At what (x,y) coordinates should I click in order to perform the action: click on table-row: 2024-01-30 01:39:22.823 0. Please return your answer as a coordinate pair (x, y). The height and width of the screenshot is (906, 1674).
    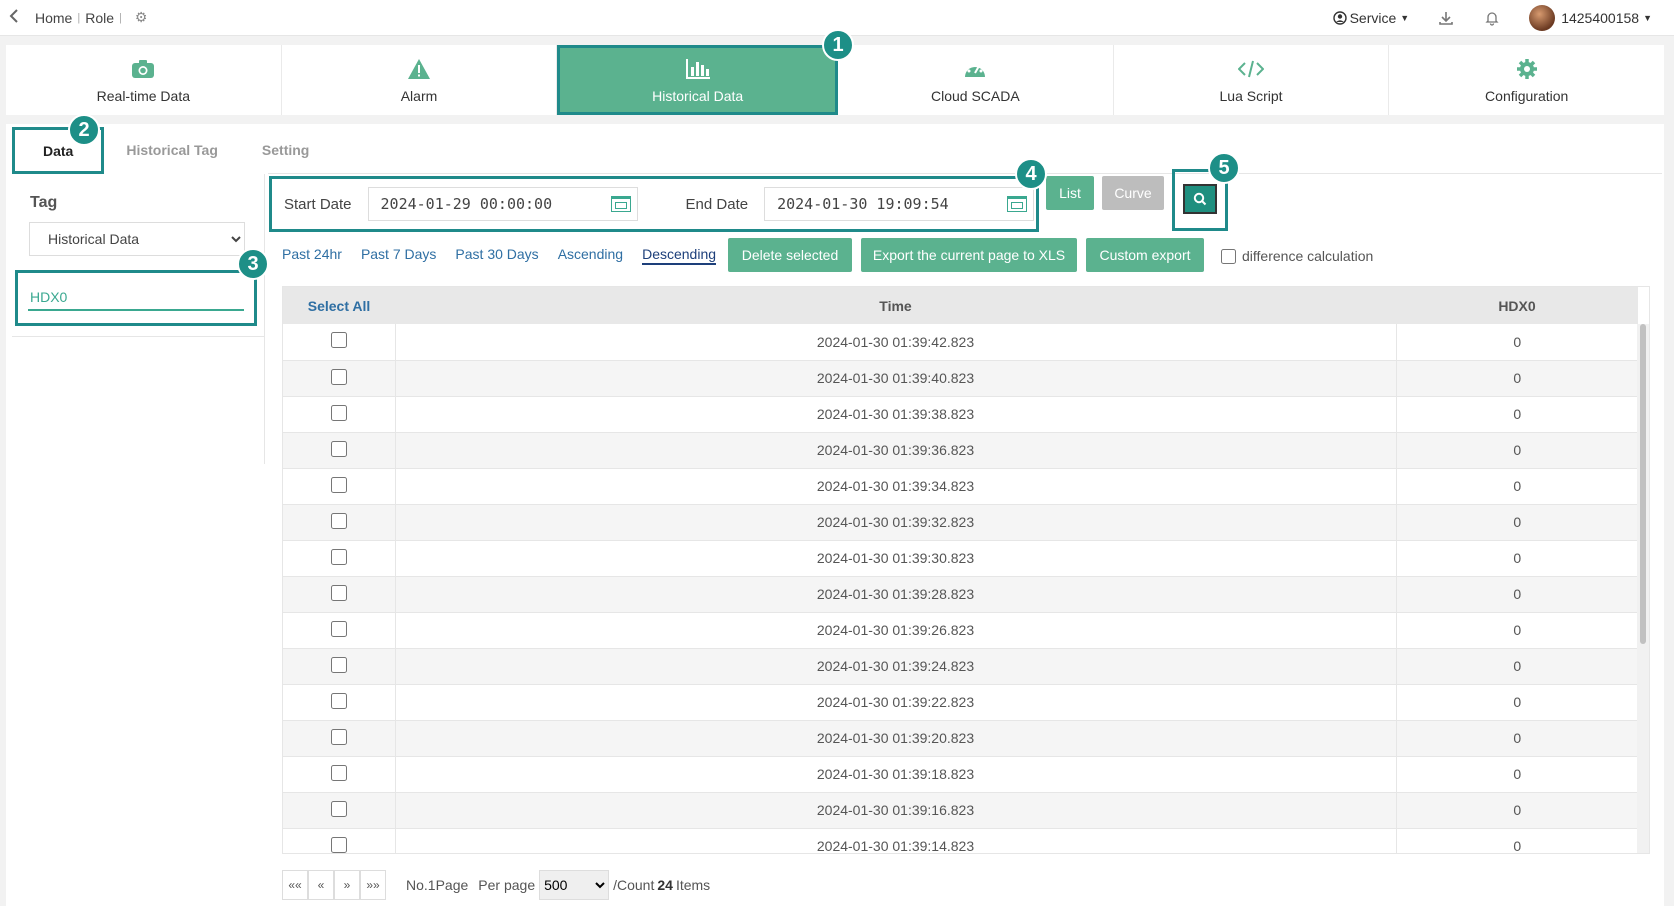
    Looking at the image, I should click on (960, 702).